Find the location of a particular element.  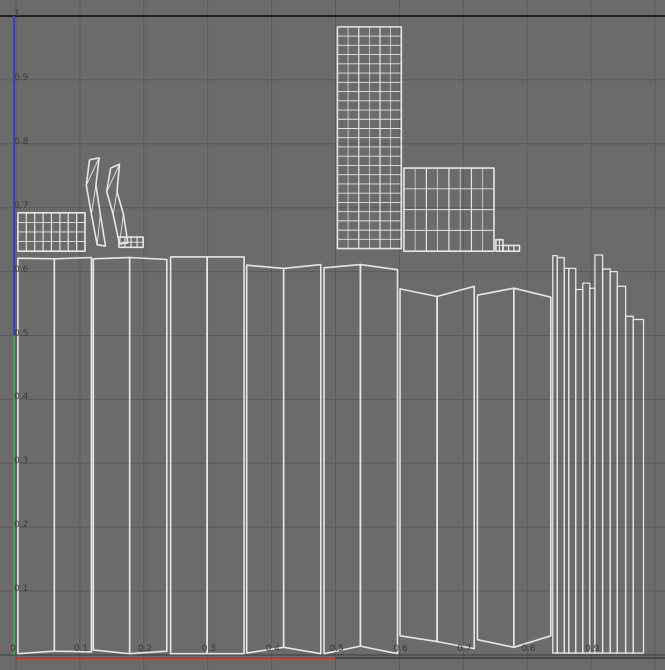

u-tick-label: 0 is located at coordinates (13, 649).